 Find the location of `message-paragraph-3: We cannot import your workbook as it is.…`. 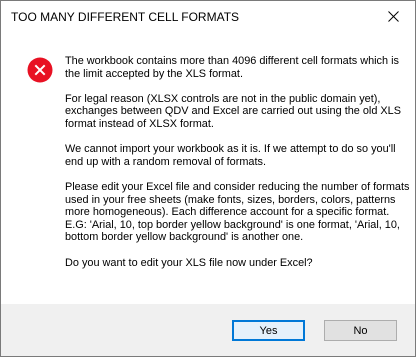

message-paragraph-3: We cannot import your workbook as it is.… is located at coordinates (230, 155).